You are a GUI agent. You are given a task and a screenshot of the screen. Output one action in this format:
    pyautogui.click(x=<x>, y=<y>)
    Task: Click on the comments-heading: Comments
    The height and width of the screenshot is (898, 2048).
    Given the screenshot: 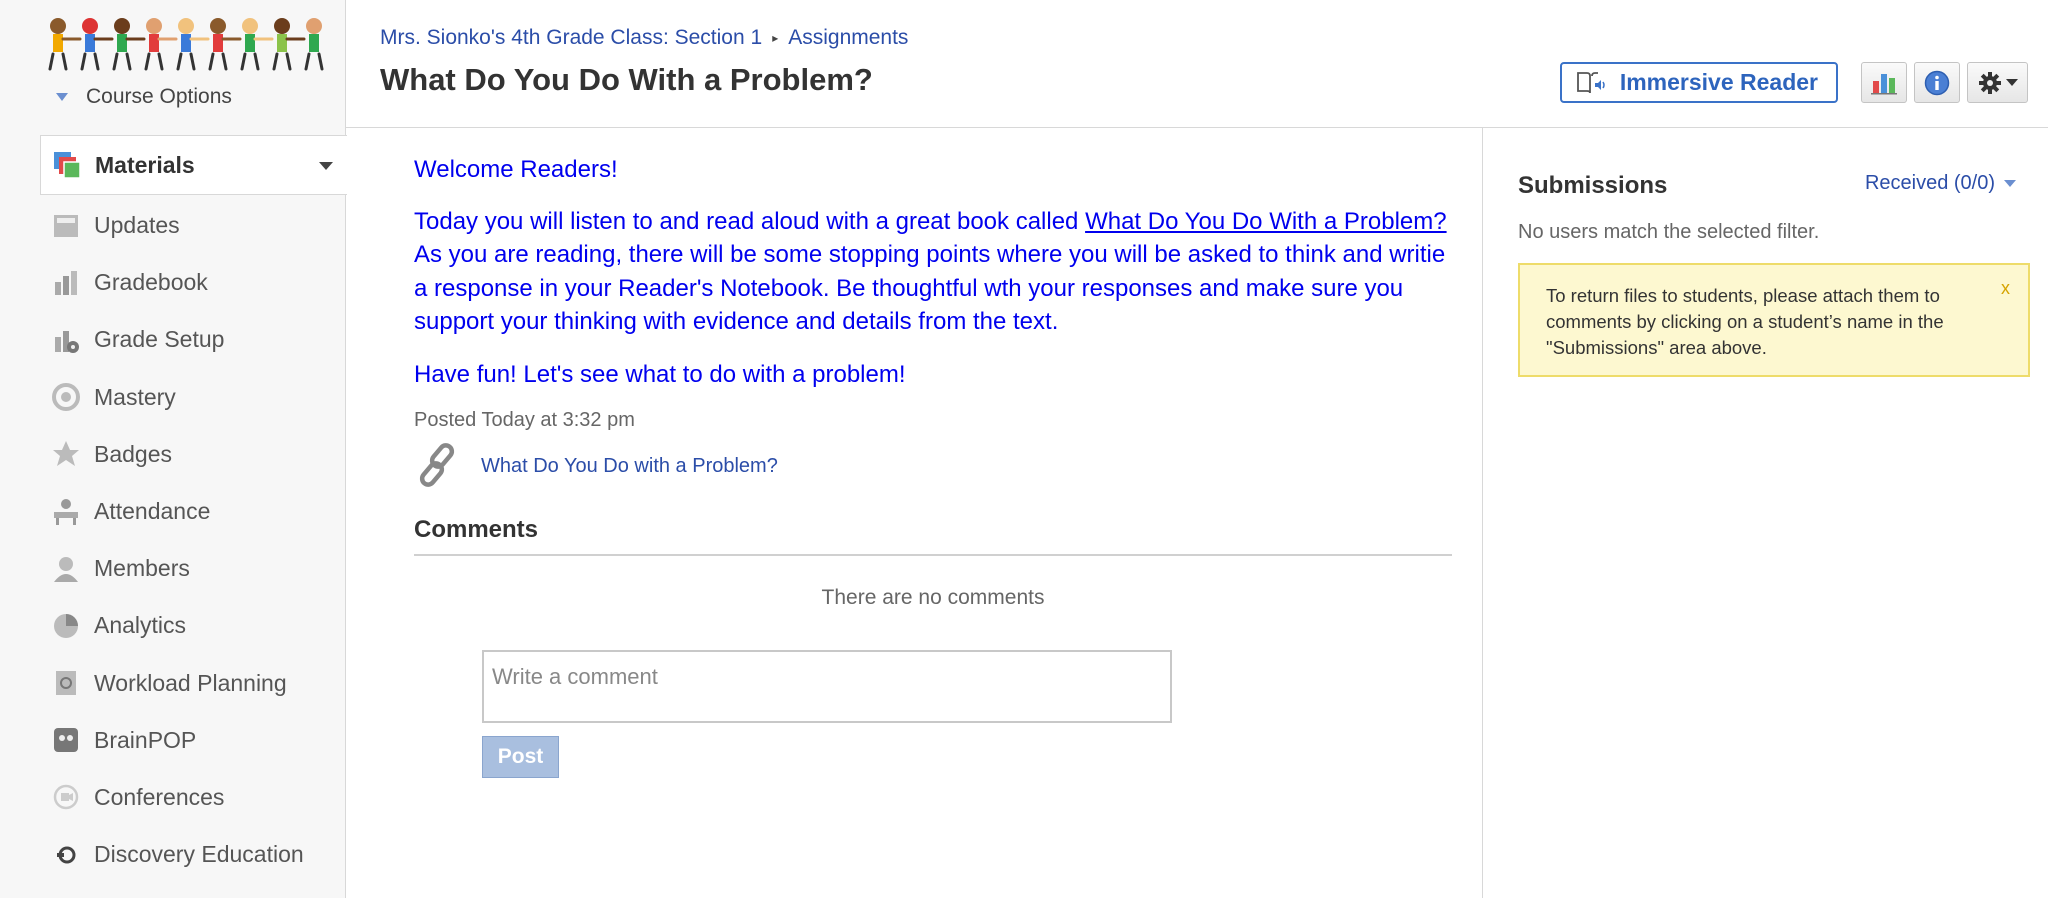 What is the action you would take?
    pyautogui.click(x=933, y=536)
    